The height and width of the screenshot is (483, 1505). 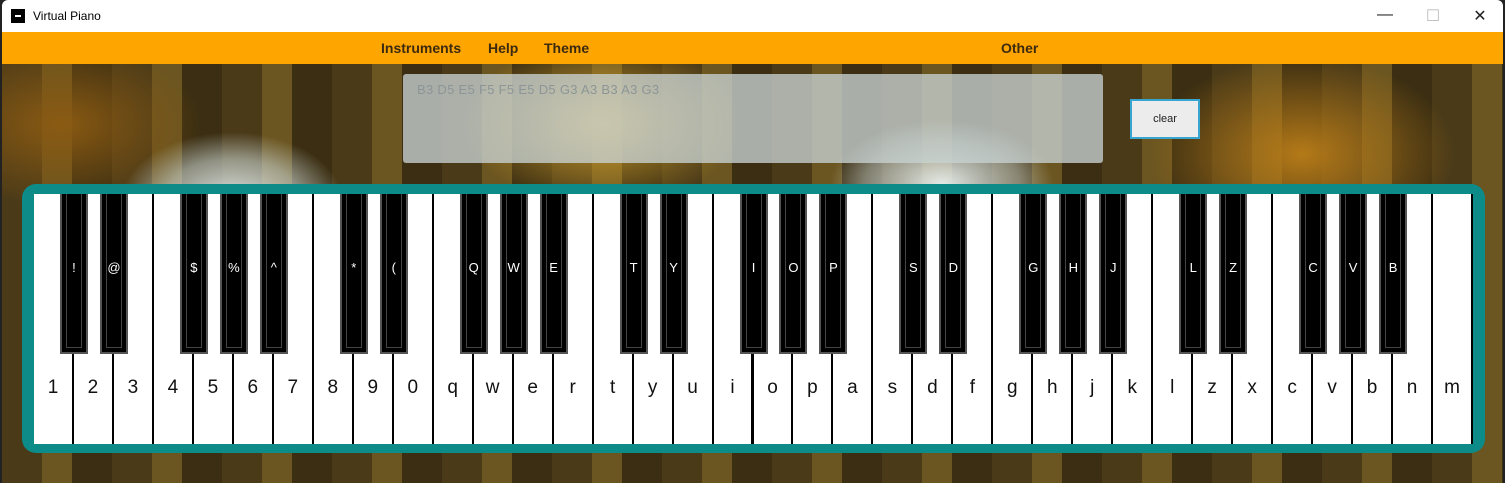 I want to click on clear-button: clear, so click(x=1165, y=119).